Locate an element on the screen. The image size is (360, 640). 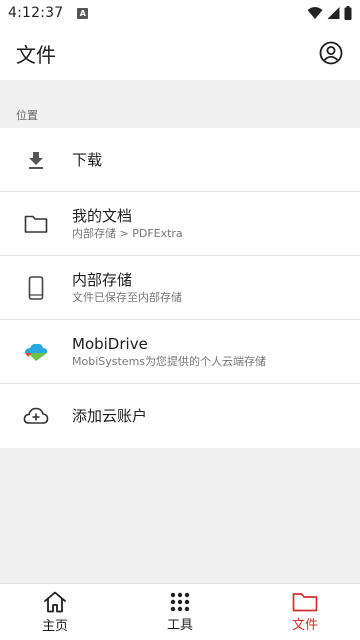
app-bar: 文件 is located at coordinates (180, 53).